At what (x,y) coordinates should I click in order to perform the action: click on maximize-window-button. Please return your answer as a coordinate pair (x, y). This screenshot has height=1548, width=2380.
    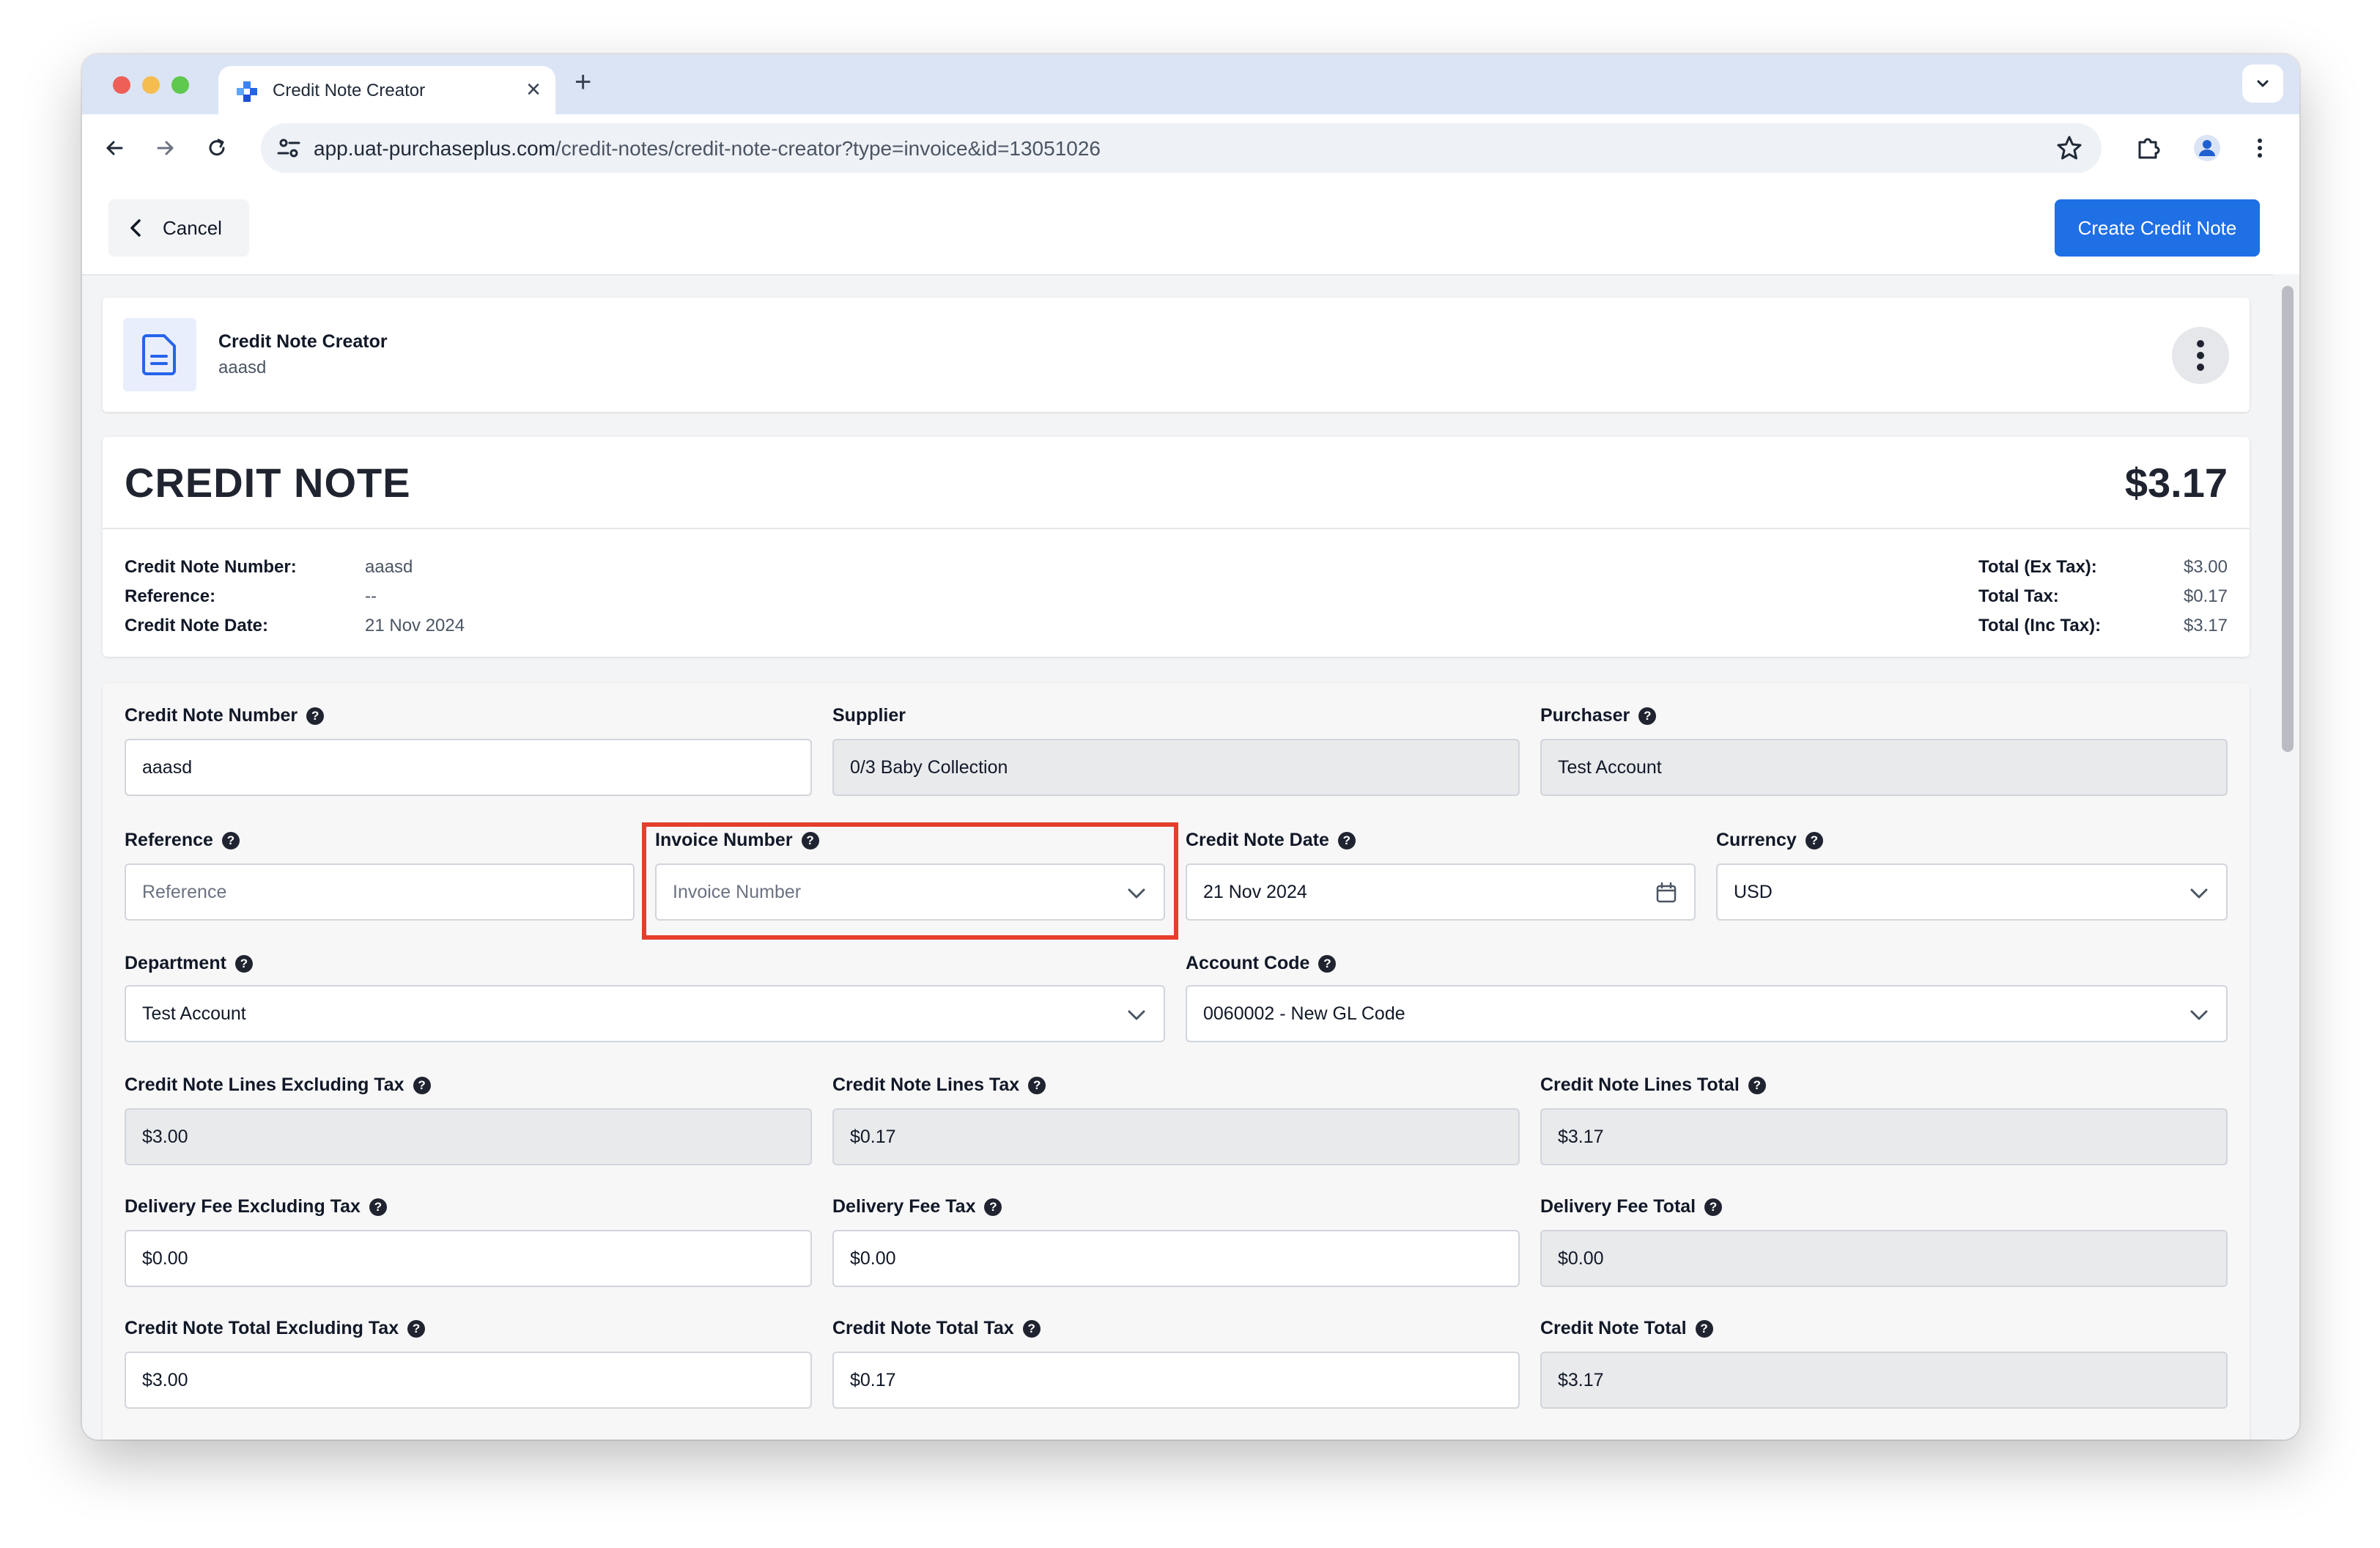
    Looking at the image, I should click on (180, 85).